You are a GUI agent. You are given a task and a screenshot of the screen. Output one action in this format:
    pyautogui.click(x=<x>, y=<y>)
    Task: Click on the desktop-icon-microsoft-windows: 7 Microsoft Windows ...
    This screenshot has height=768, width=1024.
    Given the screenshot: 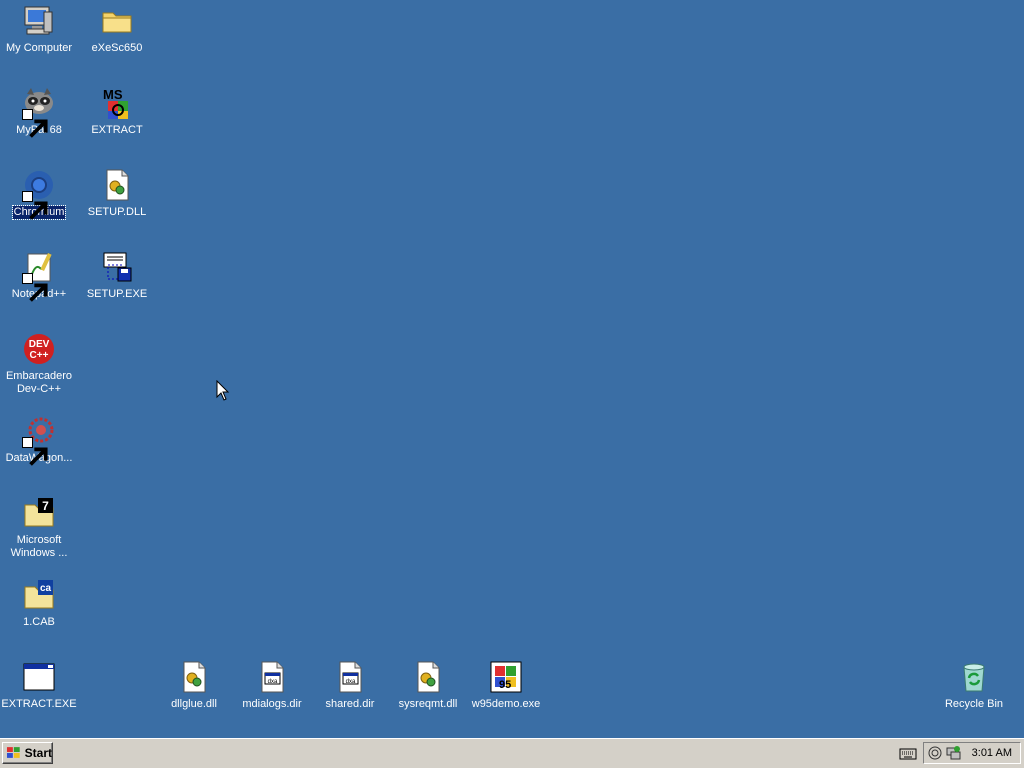 What is the action you would take?
    pyautogui.click(x=39, y=531)
    